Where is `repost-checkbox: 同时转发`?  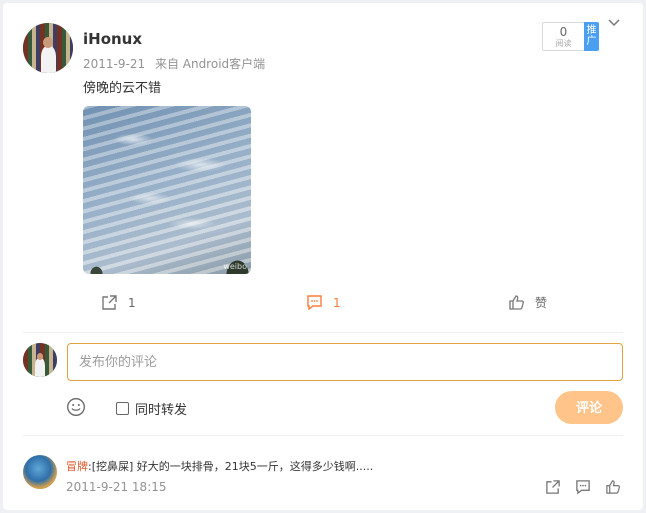
repost-checkbox: 同时转发 is located at coordinates (151, 408).